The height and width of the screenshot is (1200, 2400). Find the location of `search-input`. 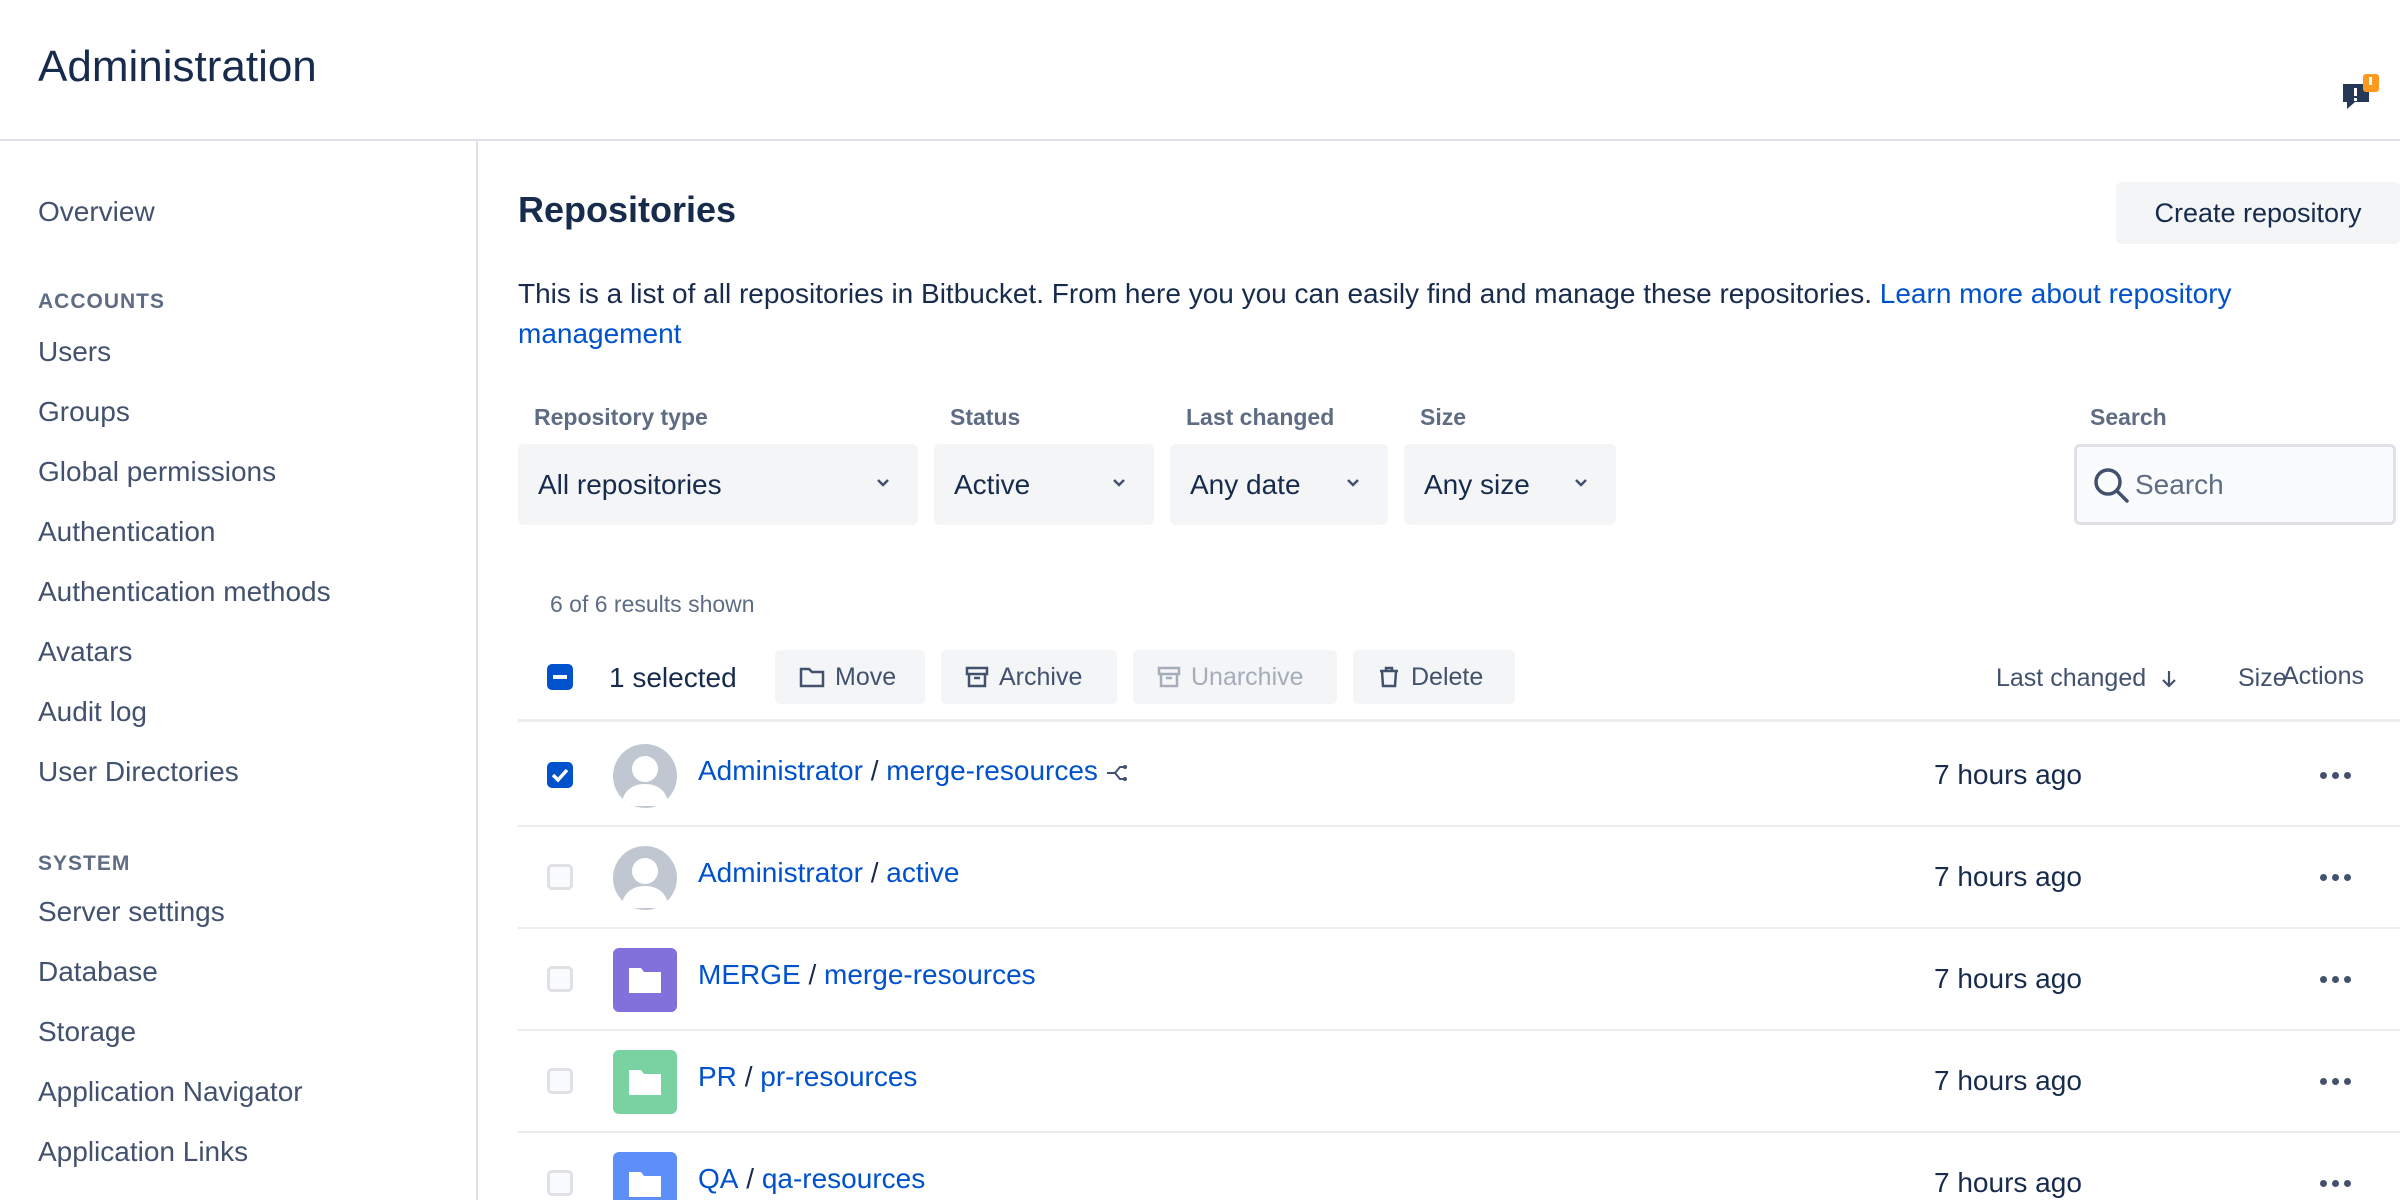

search-input is located at coordinates (2255, 485).